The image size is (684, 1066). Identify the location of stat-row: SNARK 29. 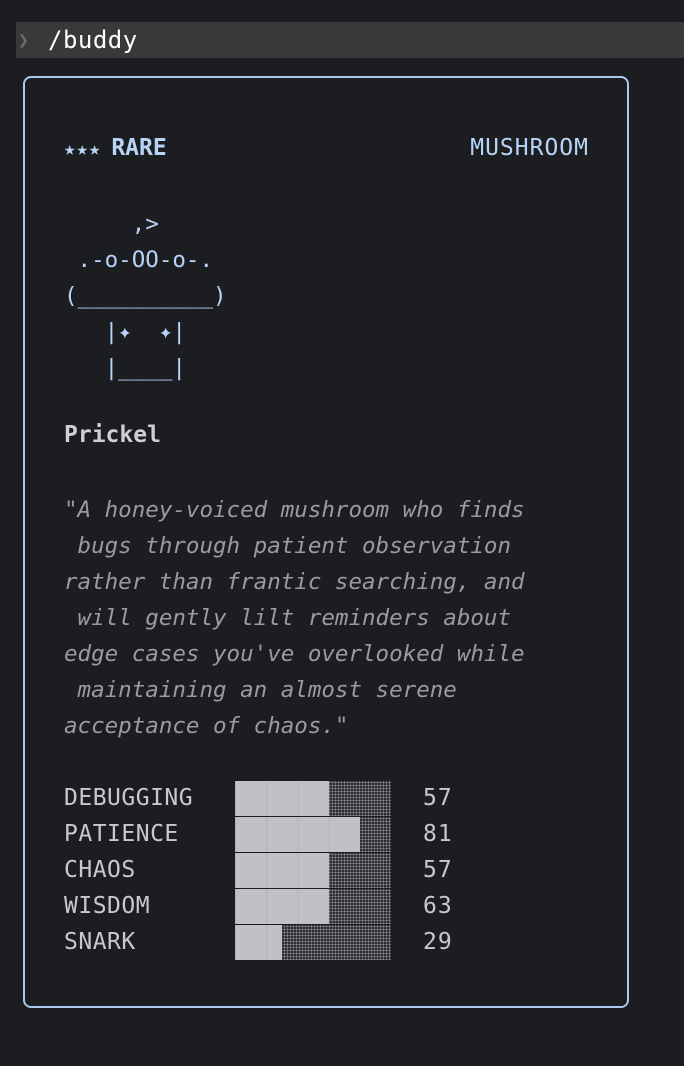
(258, 942).